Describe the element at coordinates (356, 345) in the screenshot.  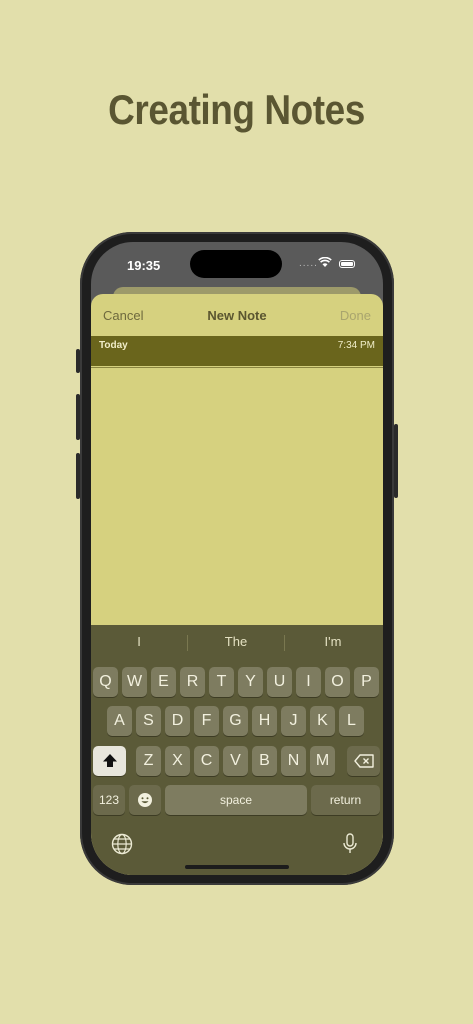
I see `note-time-label: 7:34 PM` at that location.